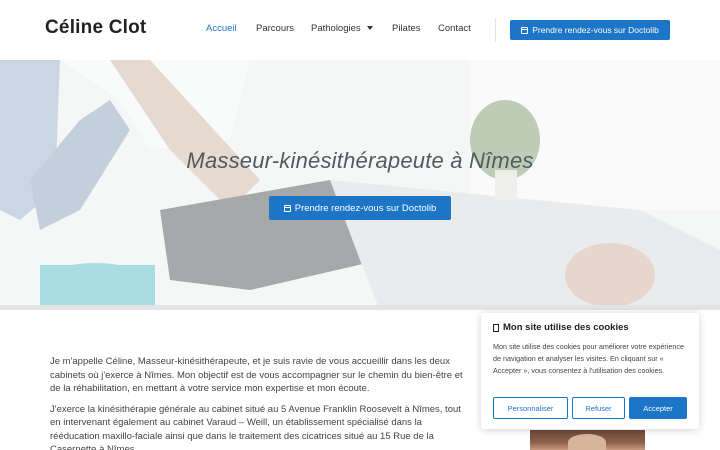  I want to click on cookie-icon, so click(496, 327).